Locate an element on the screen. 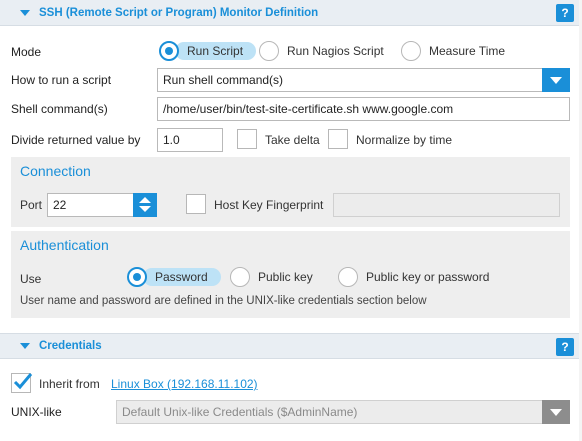 This screenshot has height=441, width=582. inherit-link: Linux Box (192.168.11.102) is located at coordinates (184, 384).